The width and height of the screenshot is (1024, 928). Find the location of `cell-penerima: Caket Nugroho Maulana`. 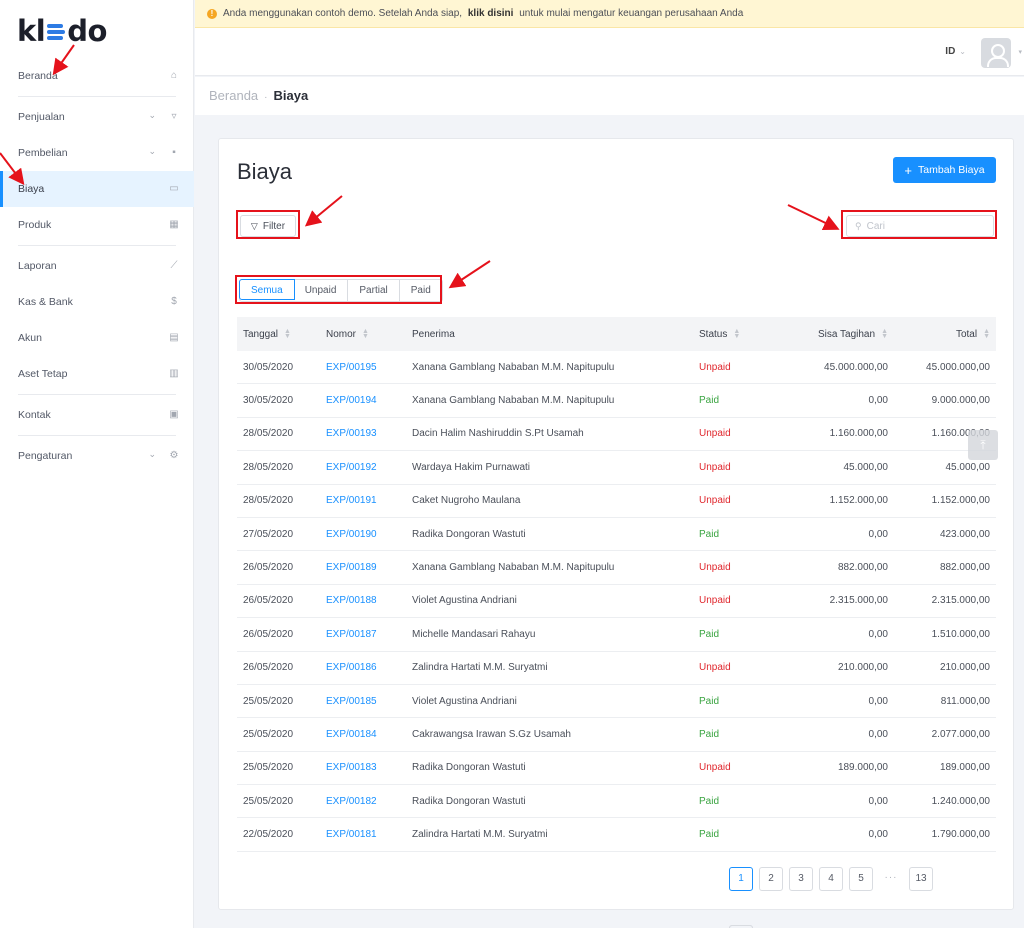

cell-penerima: Caket Nugroho Maulana is located at coordinates (466, 501).